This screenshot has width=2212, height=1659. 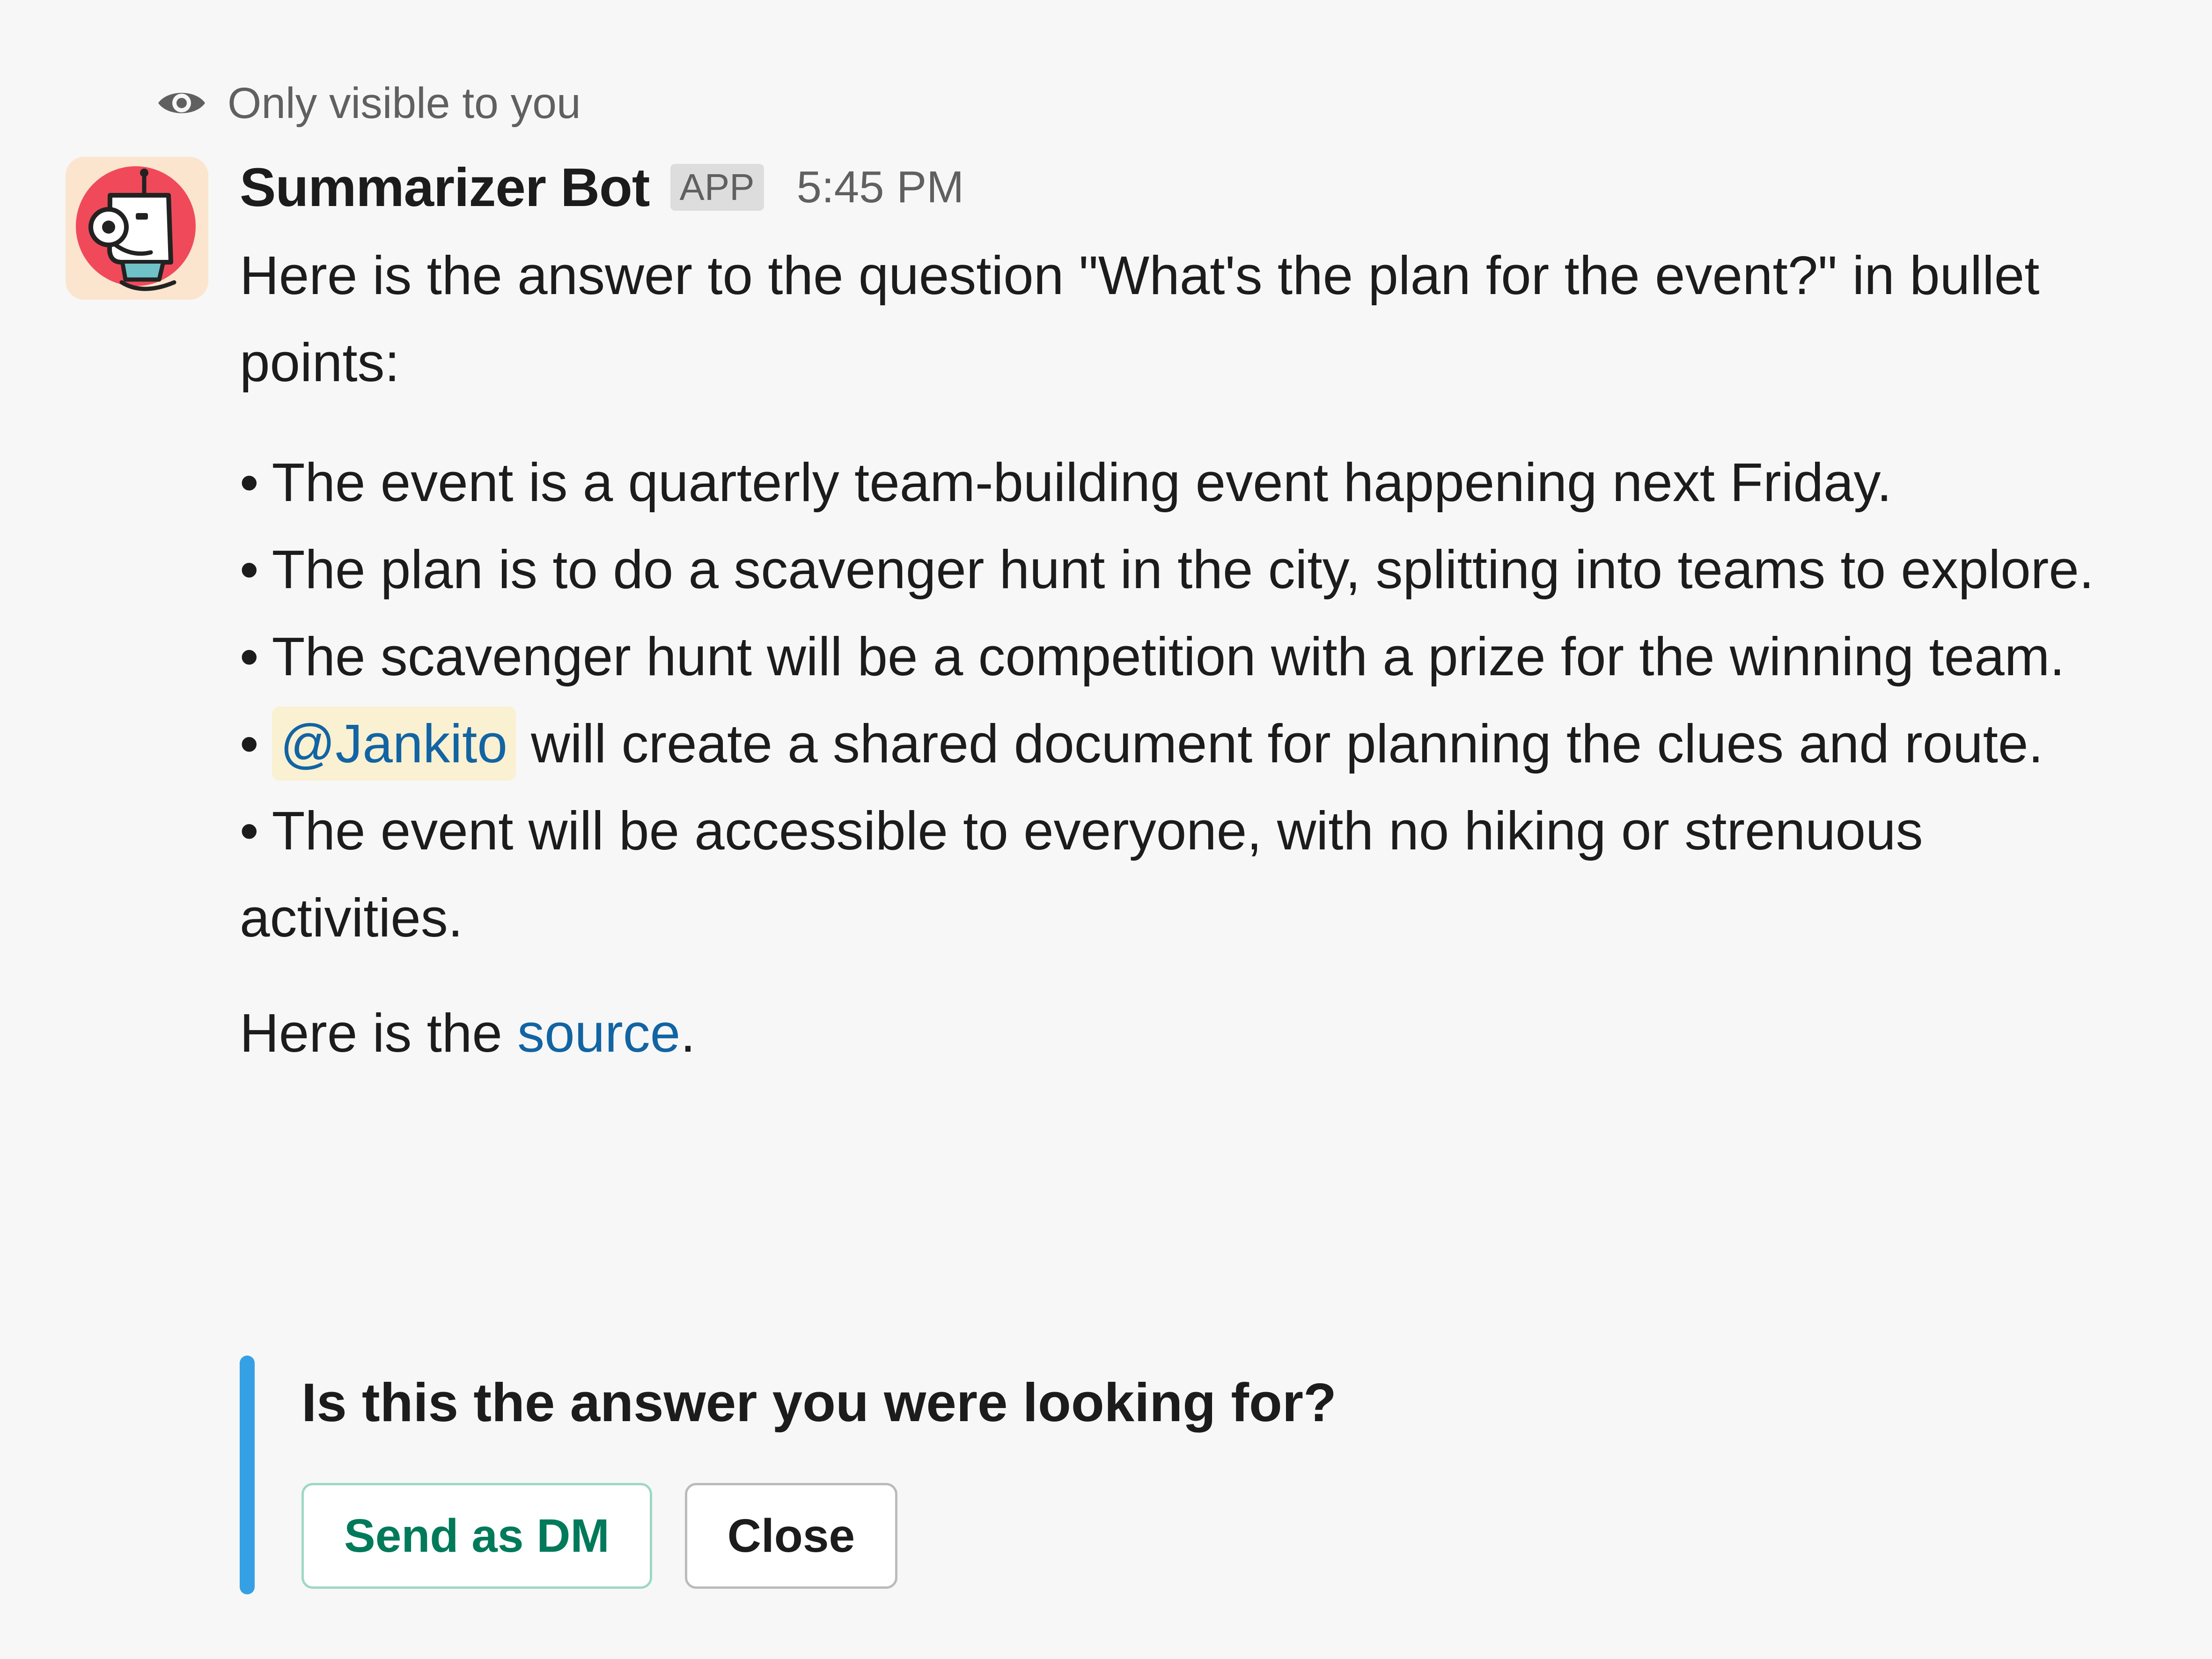 I want to click on source-line: Here is the source., so click(x=1176, y=1033).